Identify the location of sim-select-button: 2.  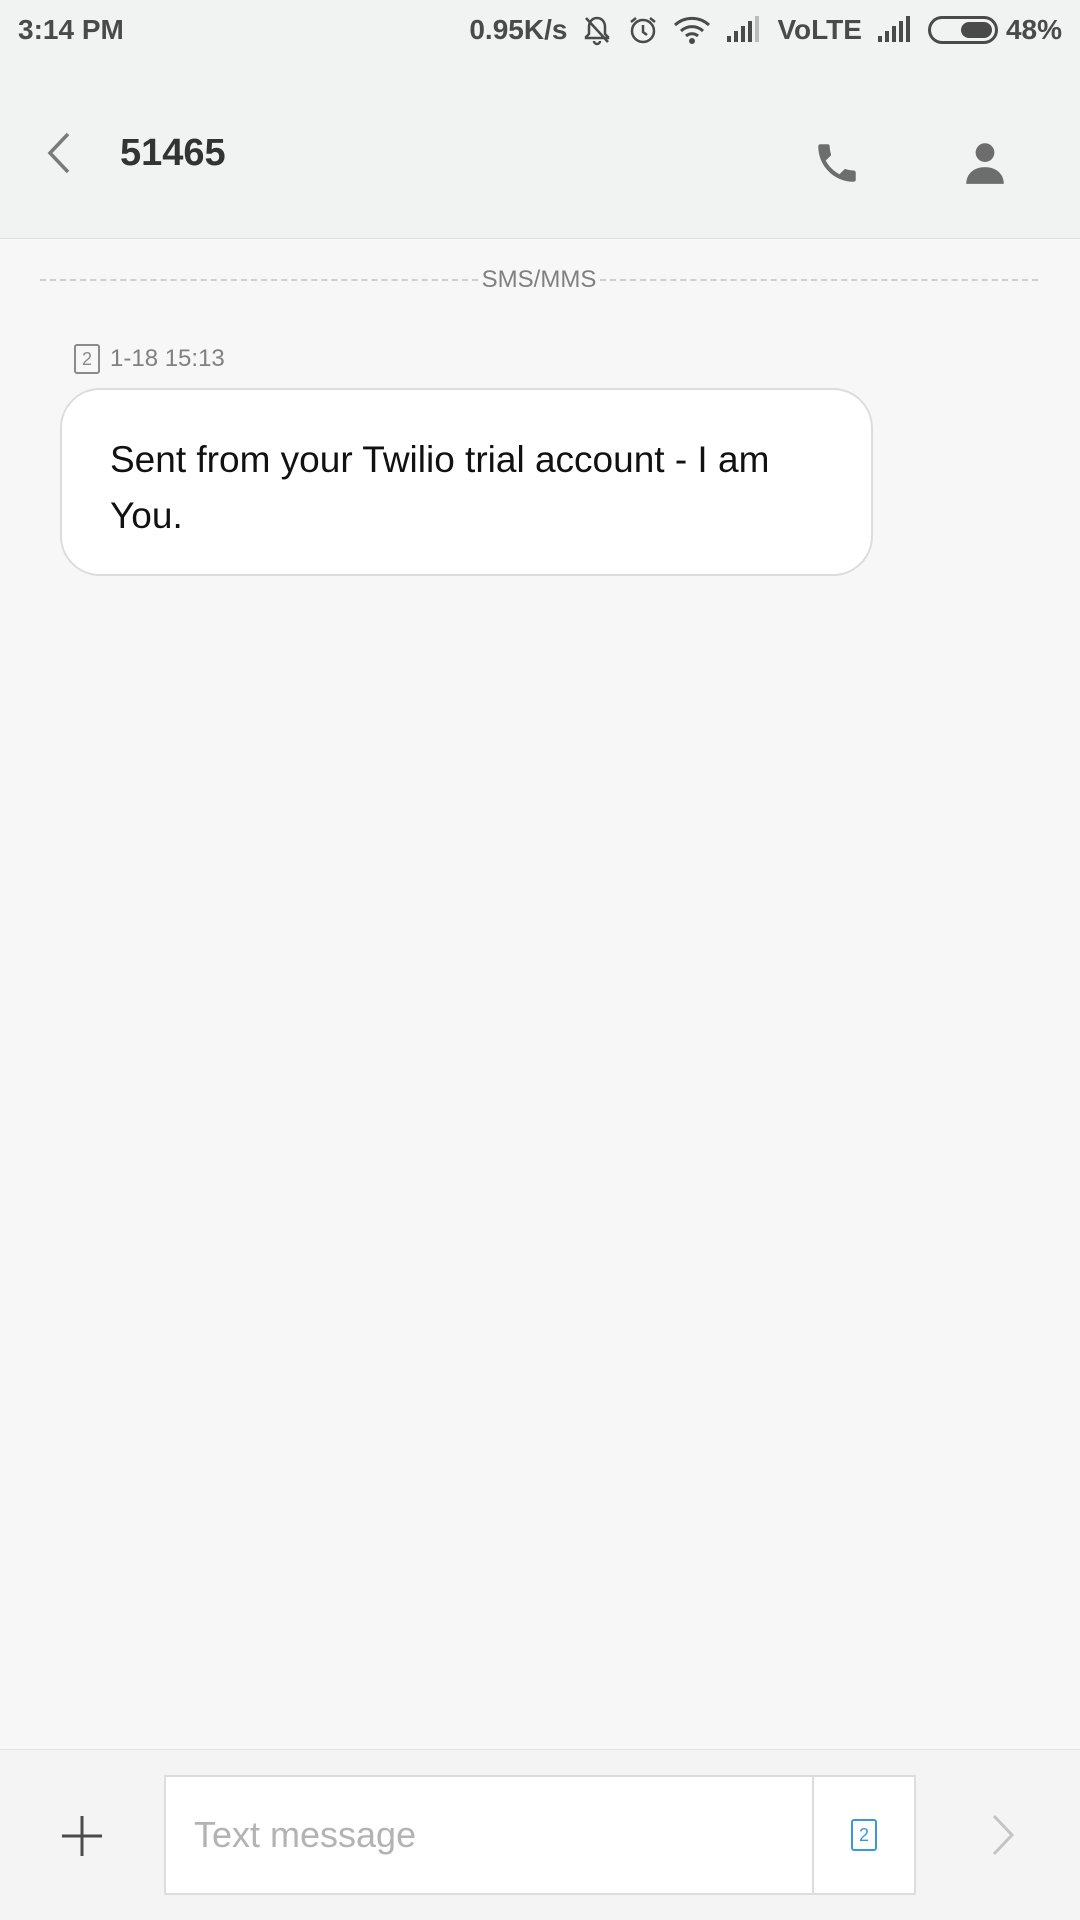
(863, 1835).